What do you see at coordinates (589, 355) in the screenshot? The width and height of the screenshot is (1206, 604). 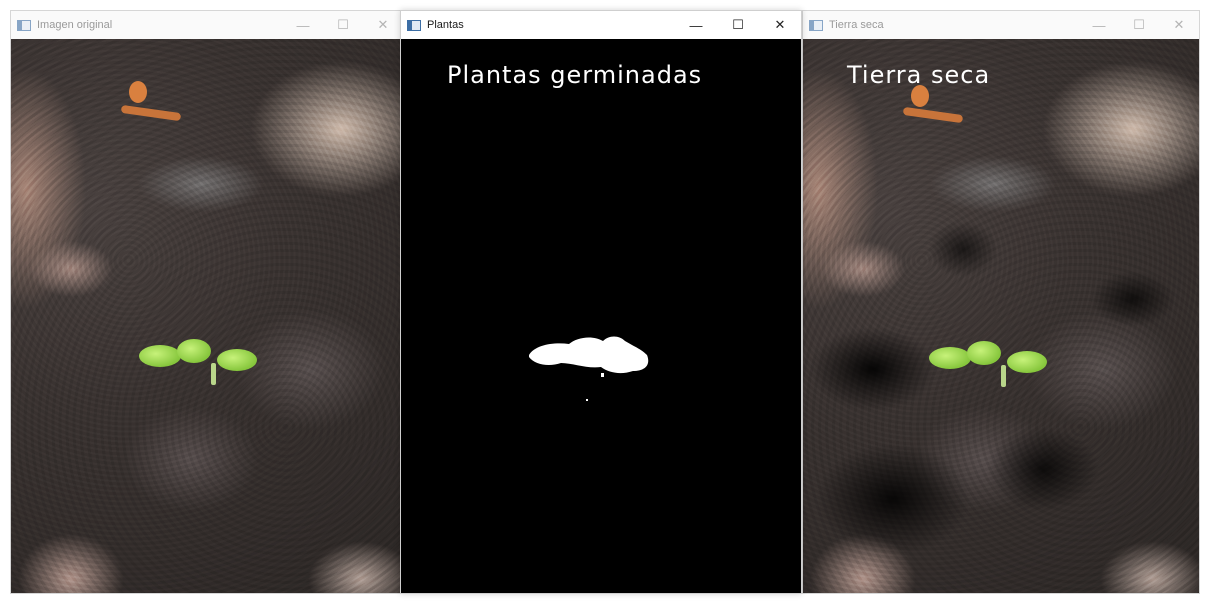 I see `plant-blob` at bounding box center [589, 355].